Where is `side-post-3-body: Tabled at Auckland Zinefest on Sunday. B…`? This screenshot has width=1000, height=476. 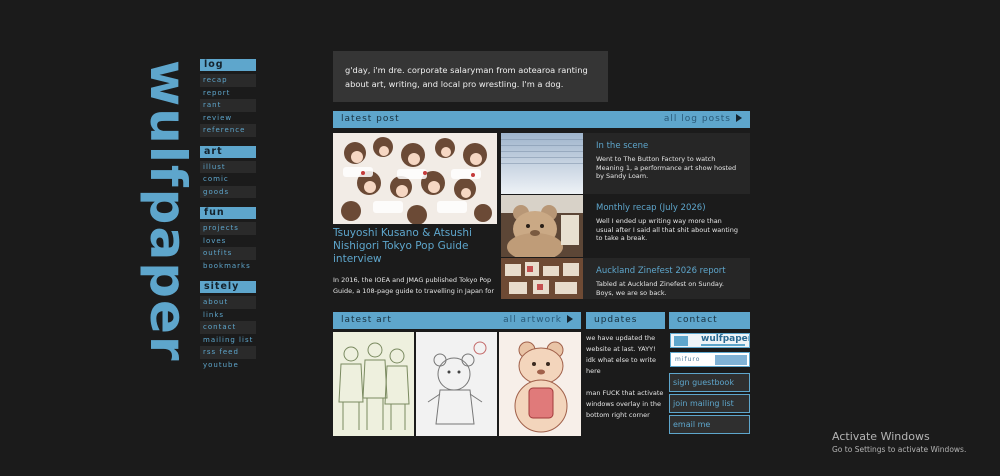 side-post-3-body: Tabled at Auckland Zinefest on Sunday. B… is located at coordinates (660, 288).